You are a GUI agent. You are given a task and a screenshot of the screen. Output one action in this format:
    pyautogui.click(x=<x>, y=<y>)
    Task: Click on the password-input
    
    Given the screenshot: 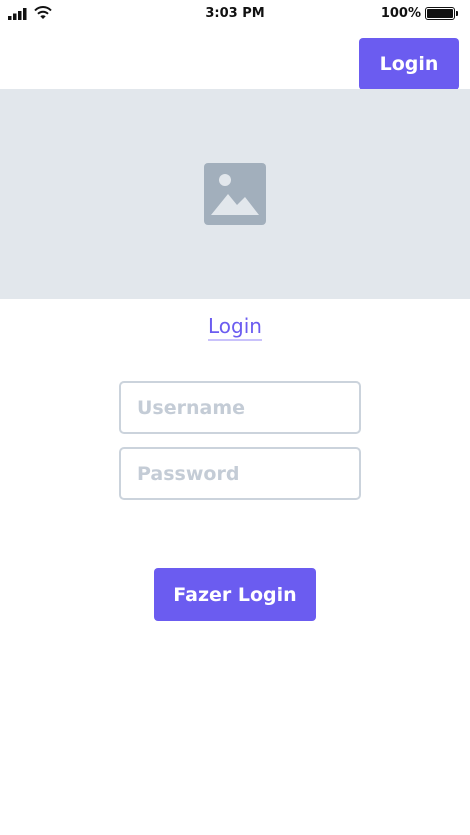 What is the action you would take?
    pyautogui.click(x=240, y=473)
    